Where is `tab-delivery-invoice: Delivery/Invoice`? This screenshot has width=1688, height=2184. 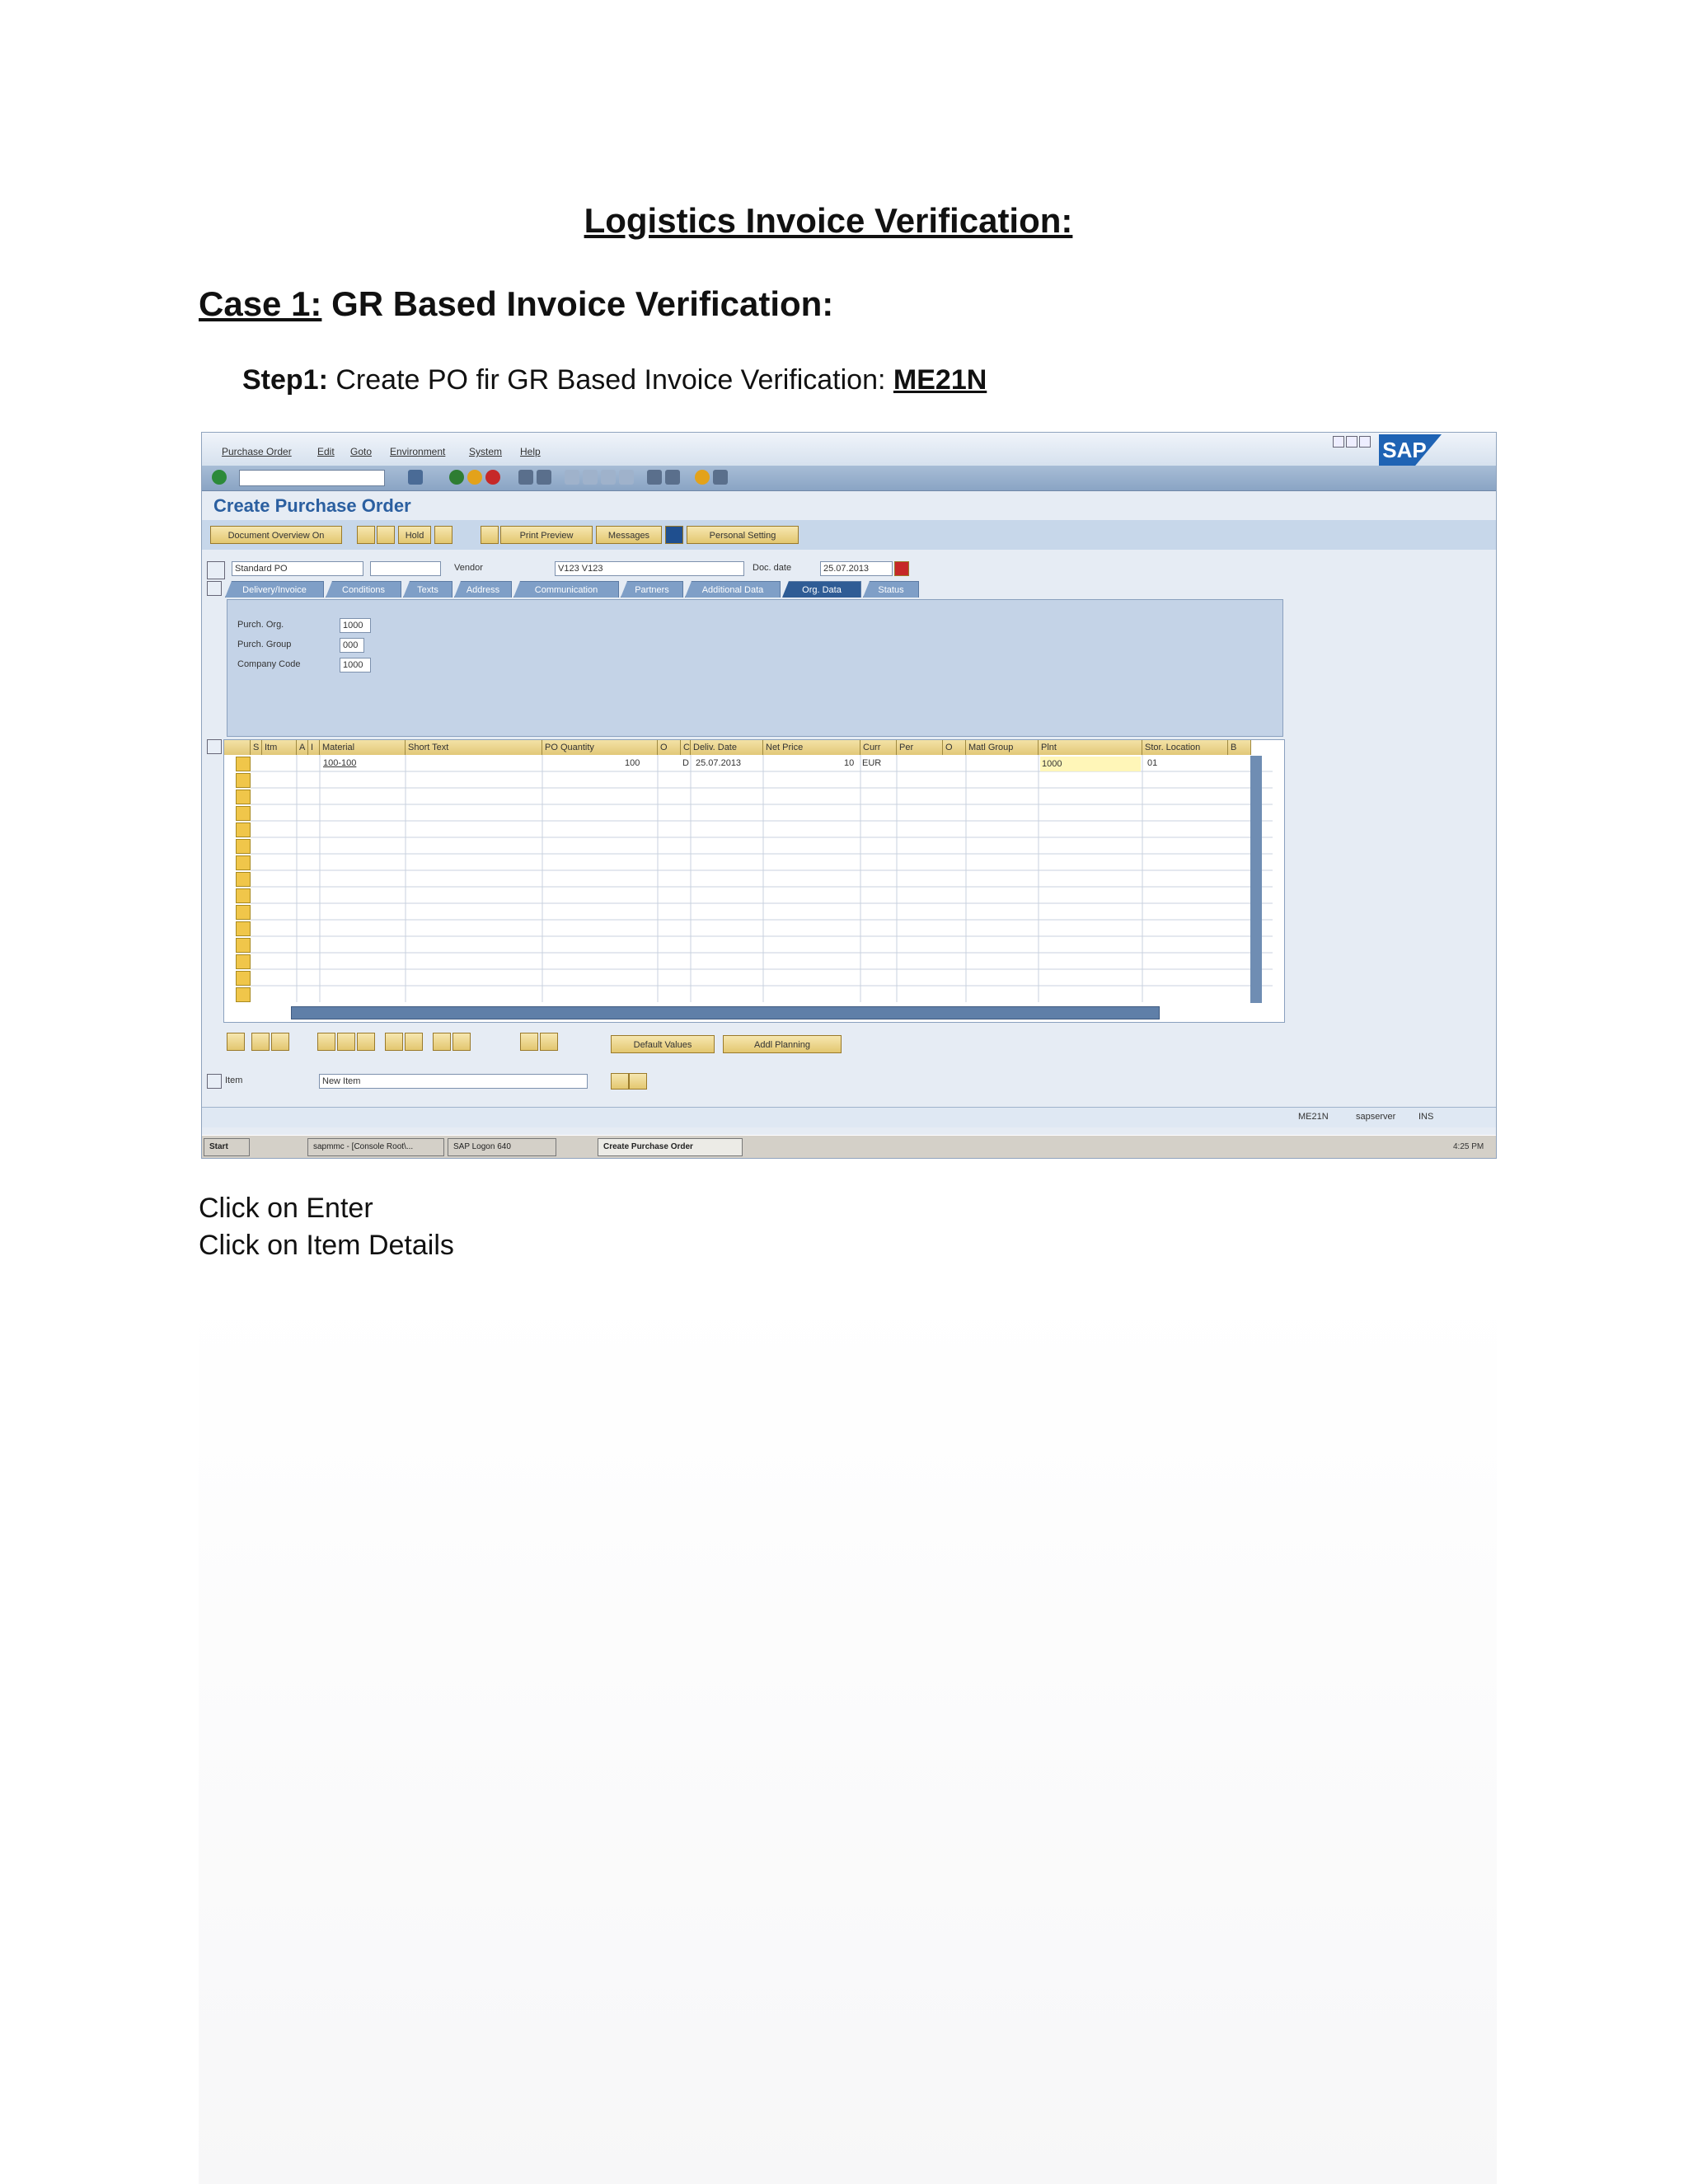 tab-delivery-invoice: Delivery/Invoice is located at coordinates (275, 589).